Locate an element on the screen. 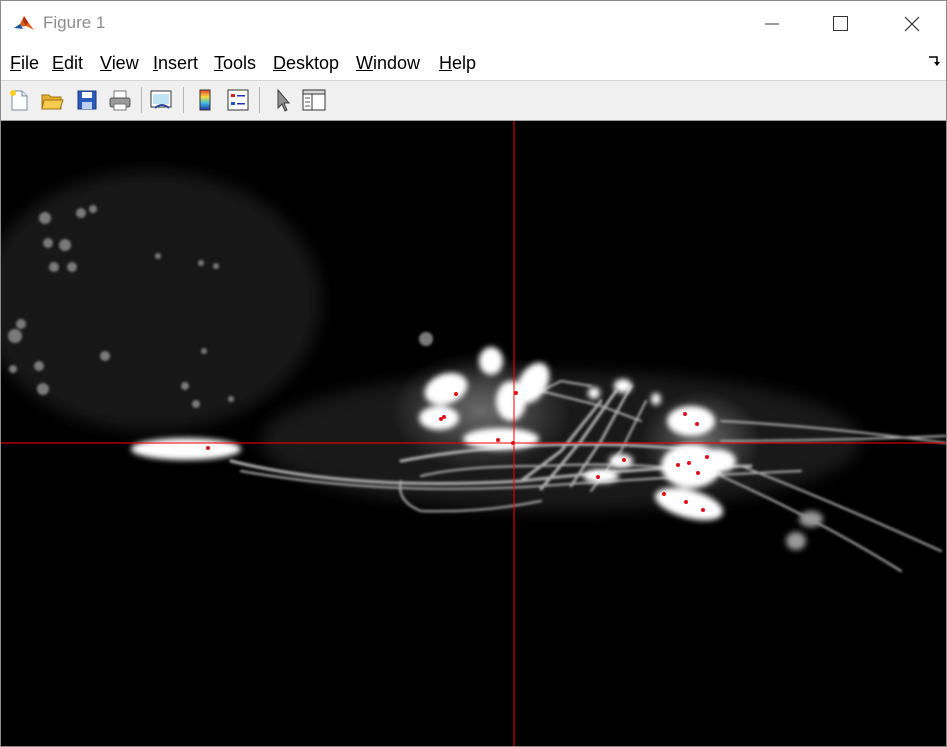  insert-colorbar-button is located at coordinates (205, 100).